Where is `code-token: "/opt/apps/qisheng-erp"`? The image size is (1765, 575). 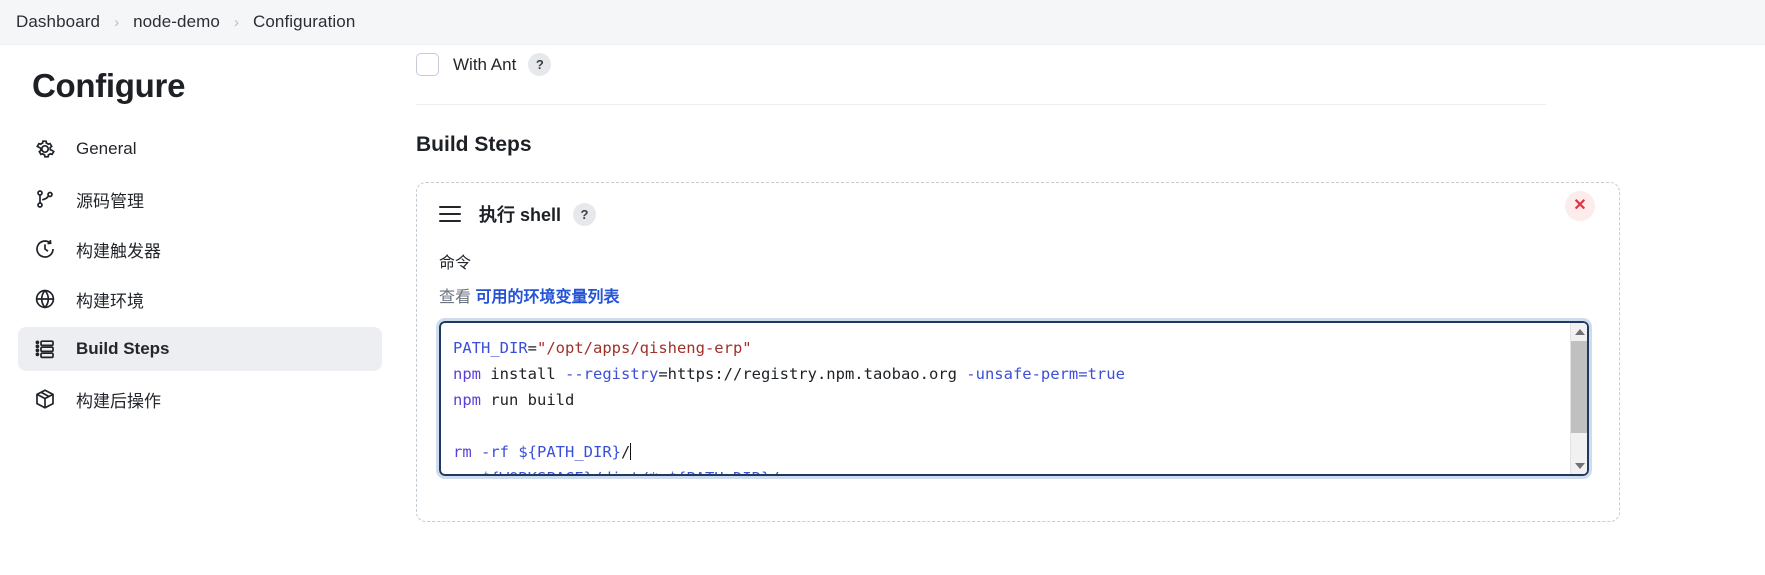
code-token: "/opt/apps/qisheng-erp" is located at coordinates (644, 348).